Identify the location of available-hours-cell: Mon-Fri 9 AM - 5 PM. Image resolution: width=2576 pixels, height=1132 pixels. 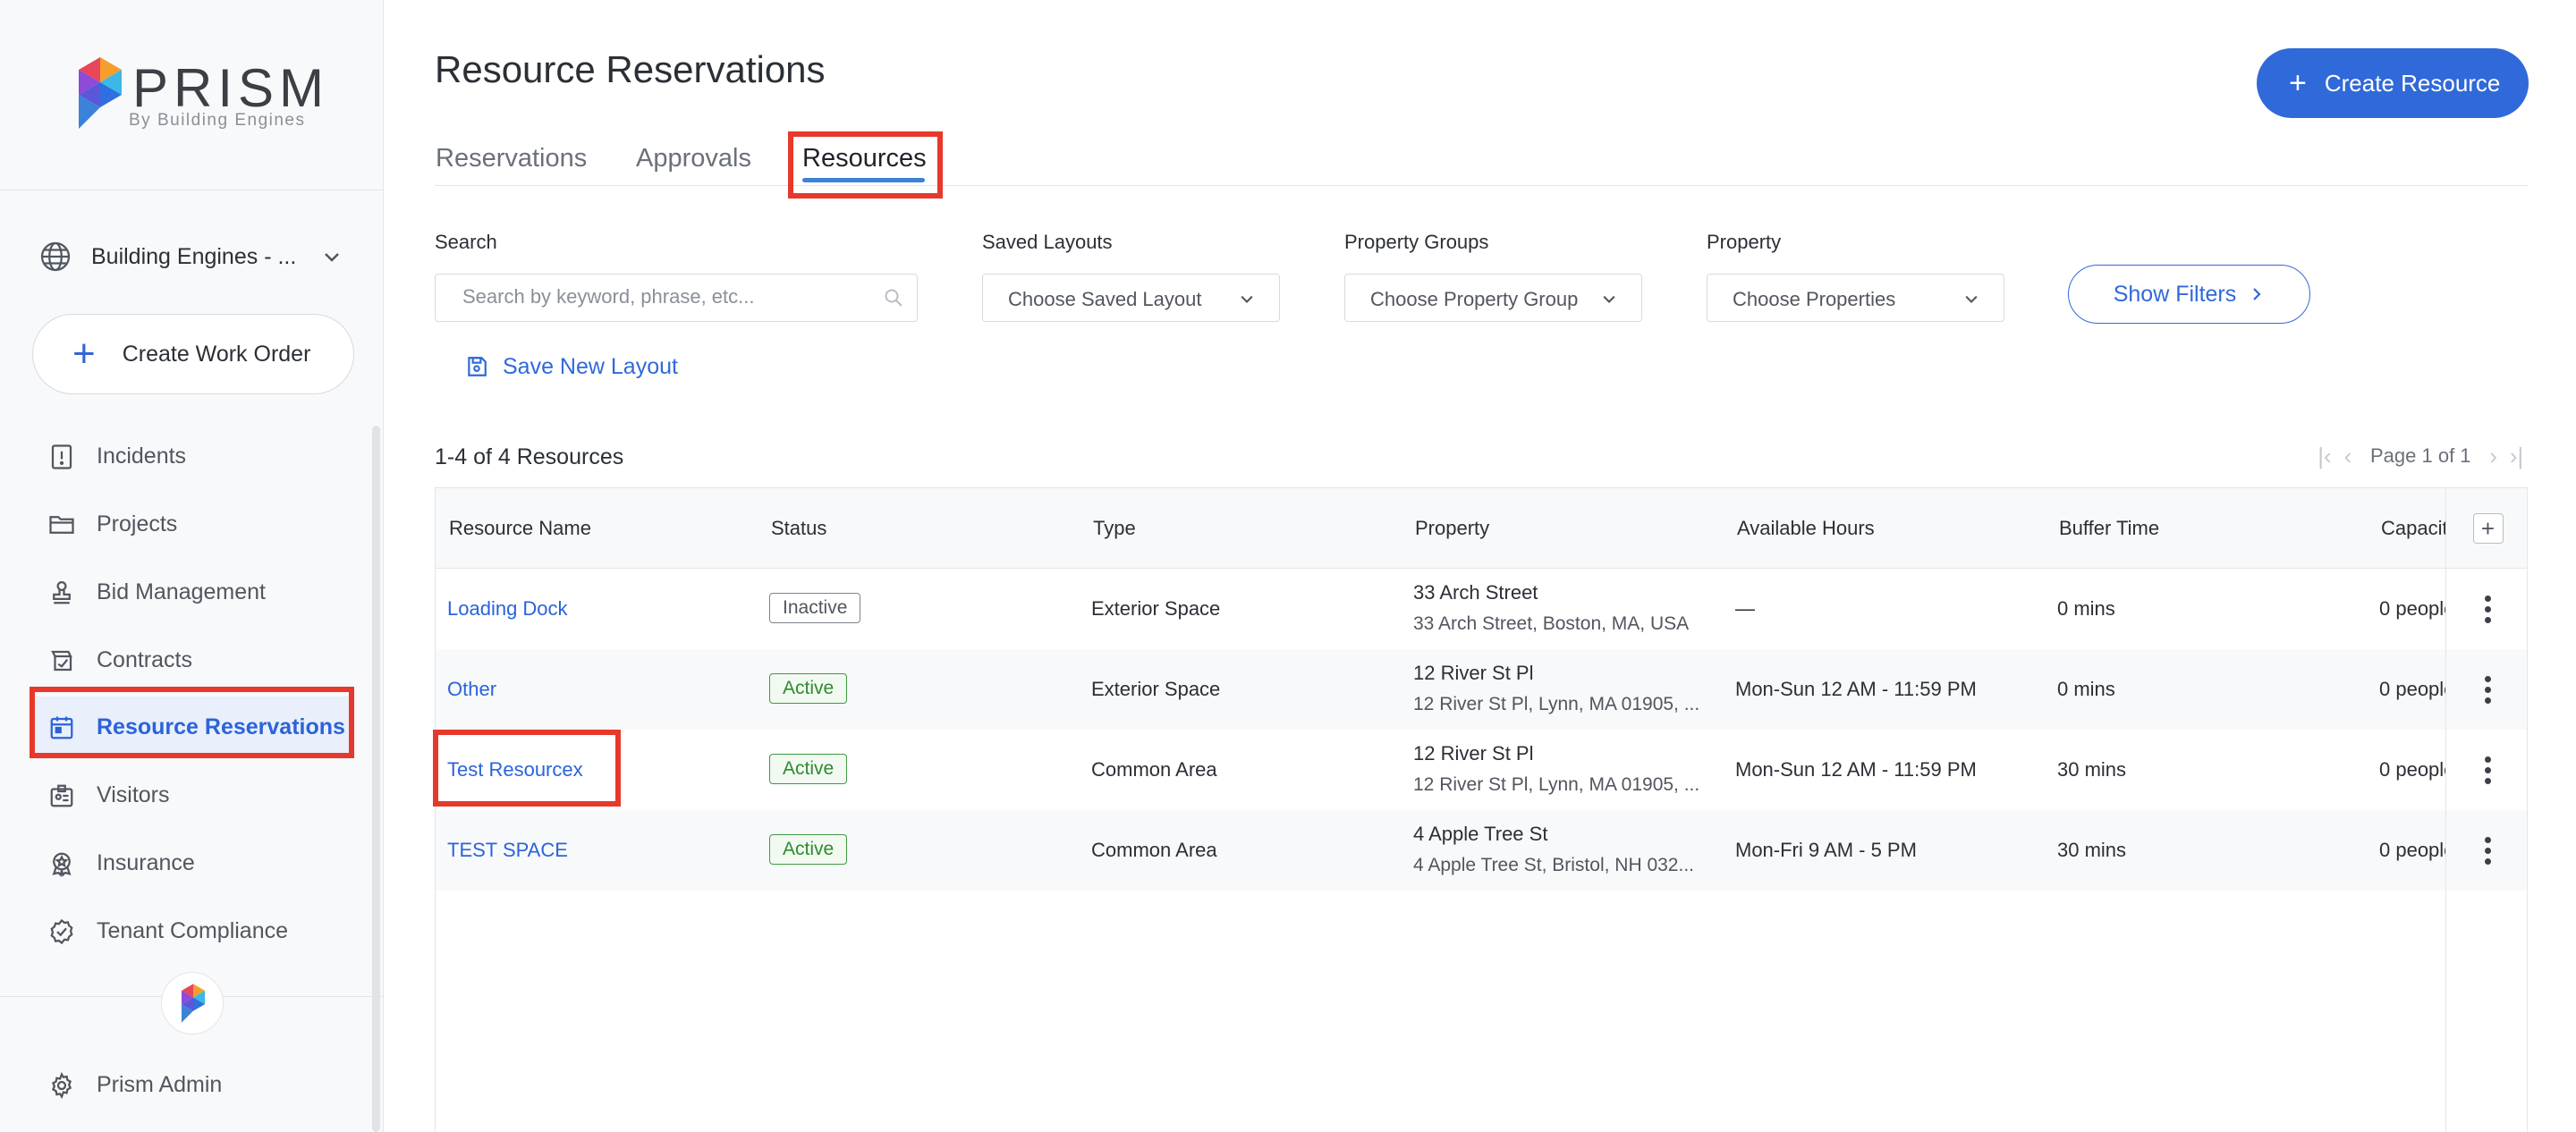
(1826, 850).